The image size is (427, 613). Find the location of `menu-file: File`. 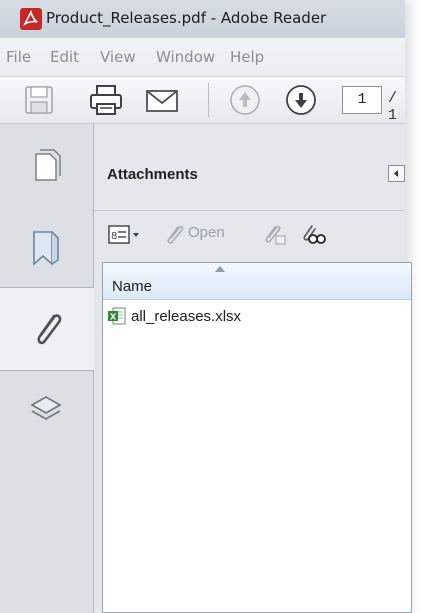

menu-file: File is located at coordinates (18, 57).